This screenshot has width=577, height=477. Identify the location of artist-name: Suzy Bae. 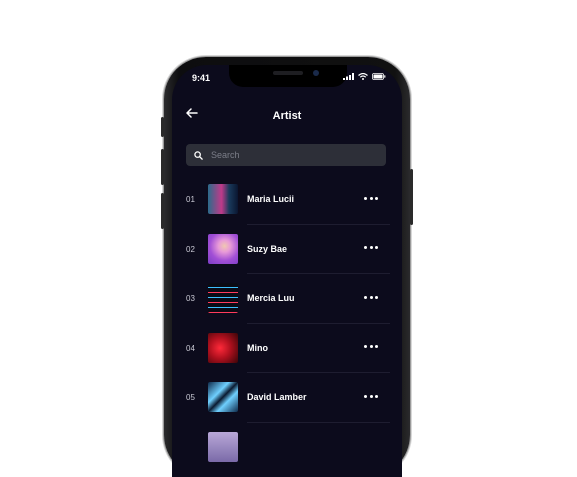
(267, 248).